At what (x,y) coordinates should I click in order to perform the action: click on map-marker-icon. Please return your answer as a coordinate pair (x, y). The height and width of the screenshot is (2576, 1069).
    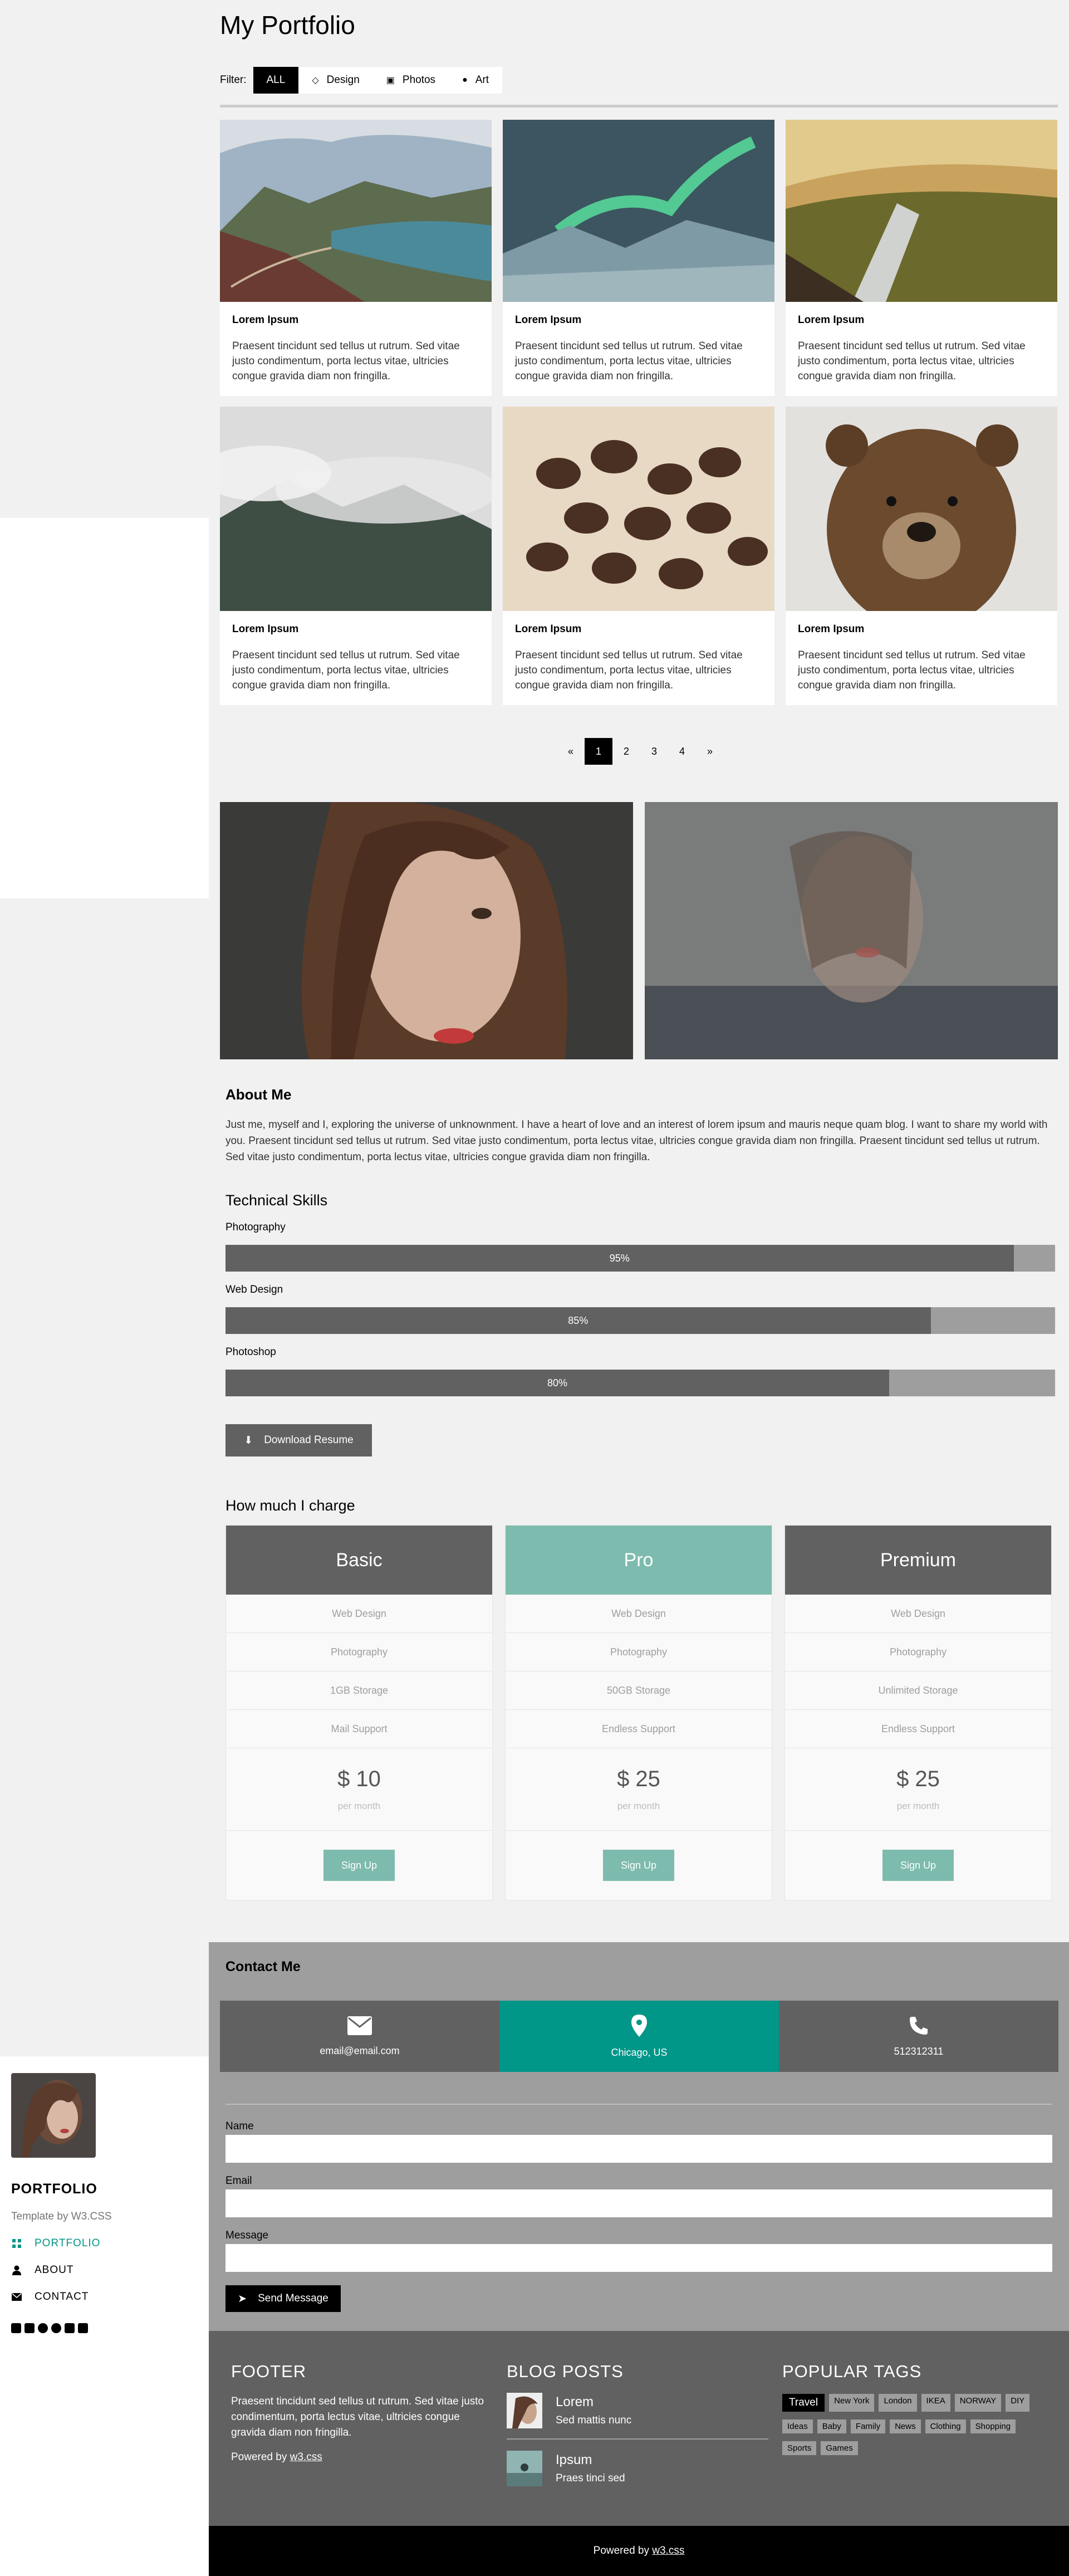
    Looking at the image, I should click on (639, 2025).